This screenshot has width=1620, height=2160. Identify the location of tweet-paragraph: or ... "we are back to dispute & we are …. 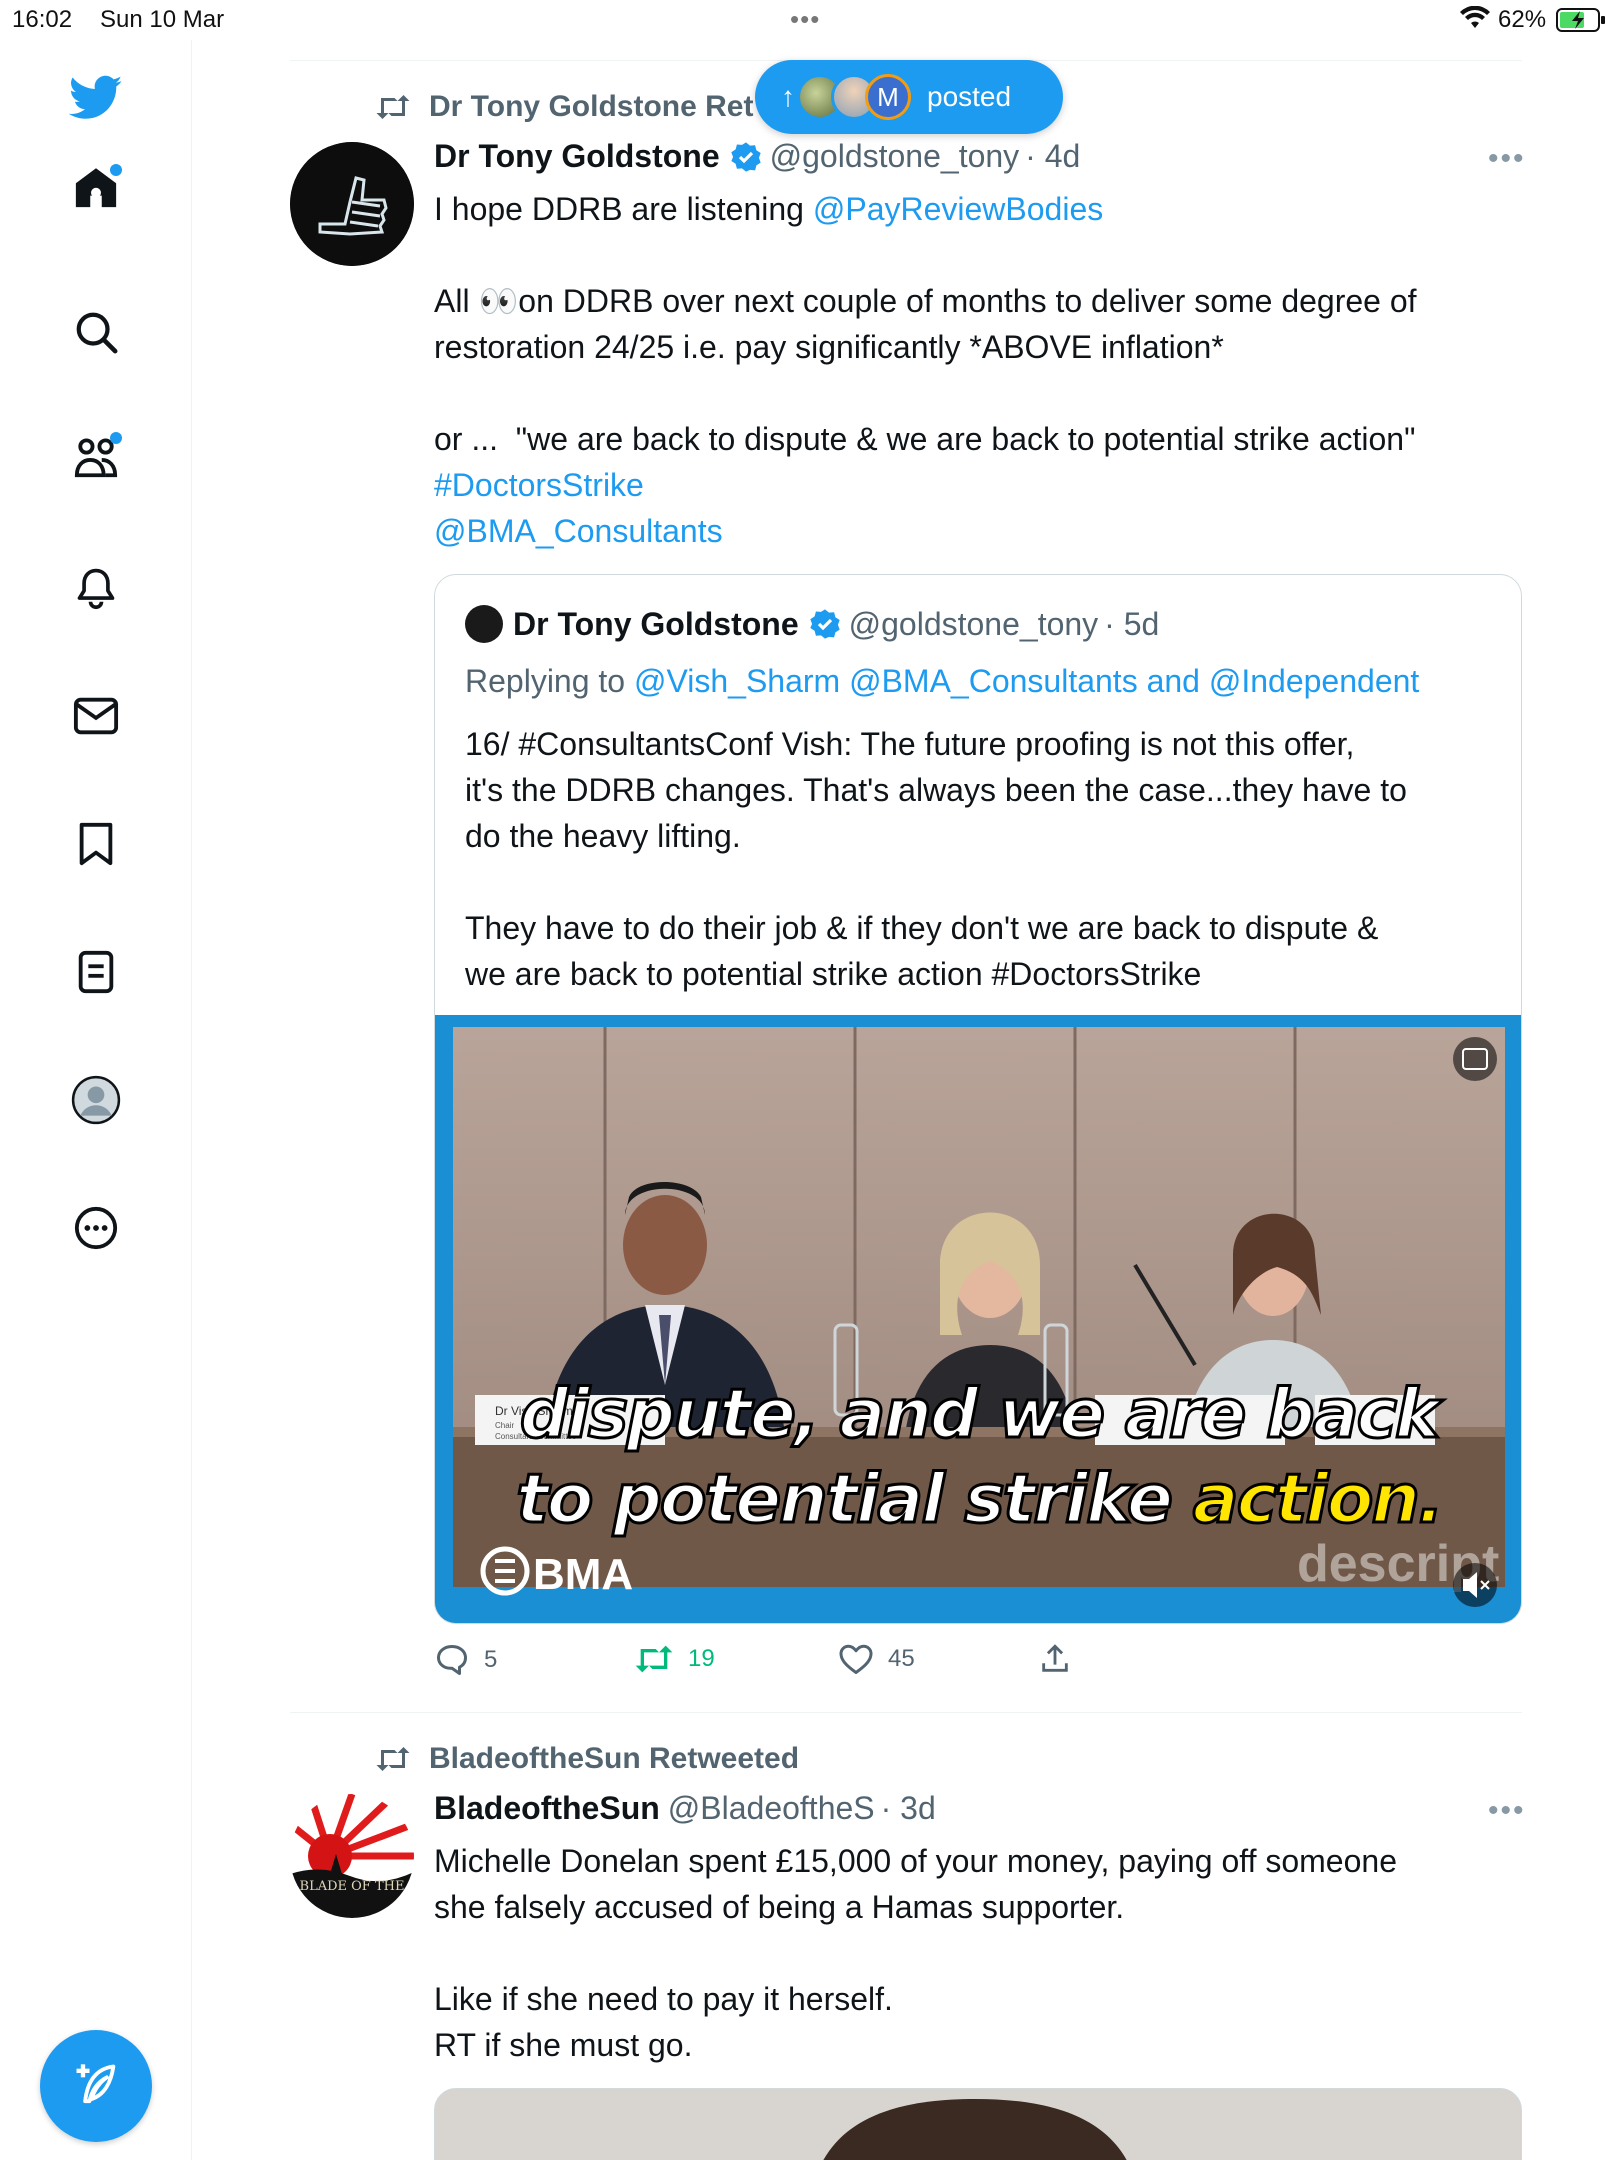
(925, 439).